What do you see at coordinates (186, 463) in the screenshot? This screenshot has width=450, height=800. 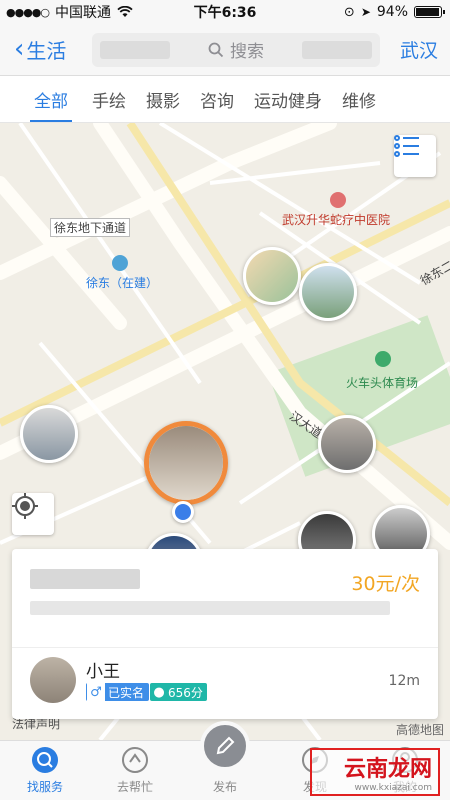 I see `selected-map-avatar` at bounding box center [186, 463].